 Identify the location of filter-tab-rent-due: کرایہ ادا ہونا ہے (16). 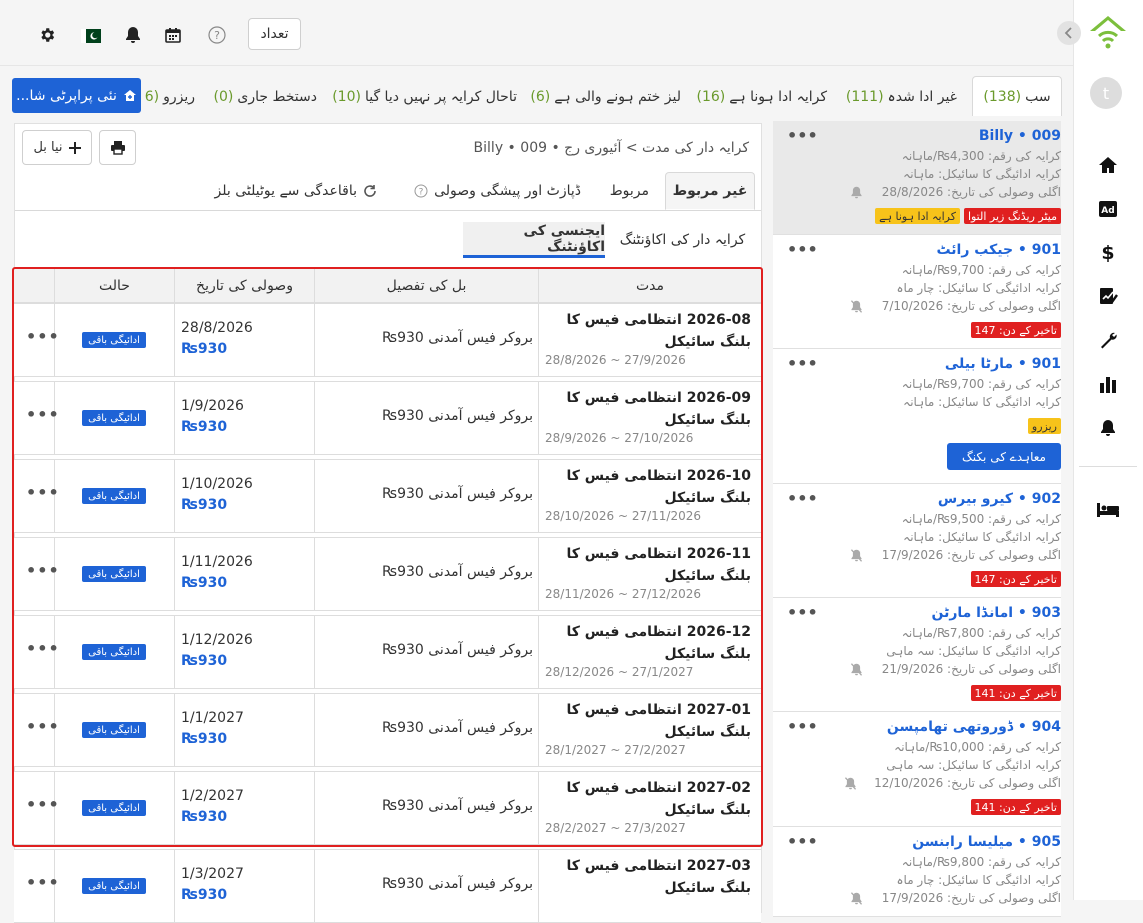
(761, 97).